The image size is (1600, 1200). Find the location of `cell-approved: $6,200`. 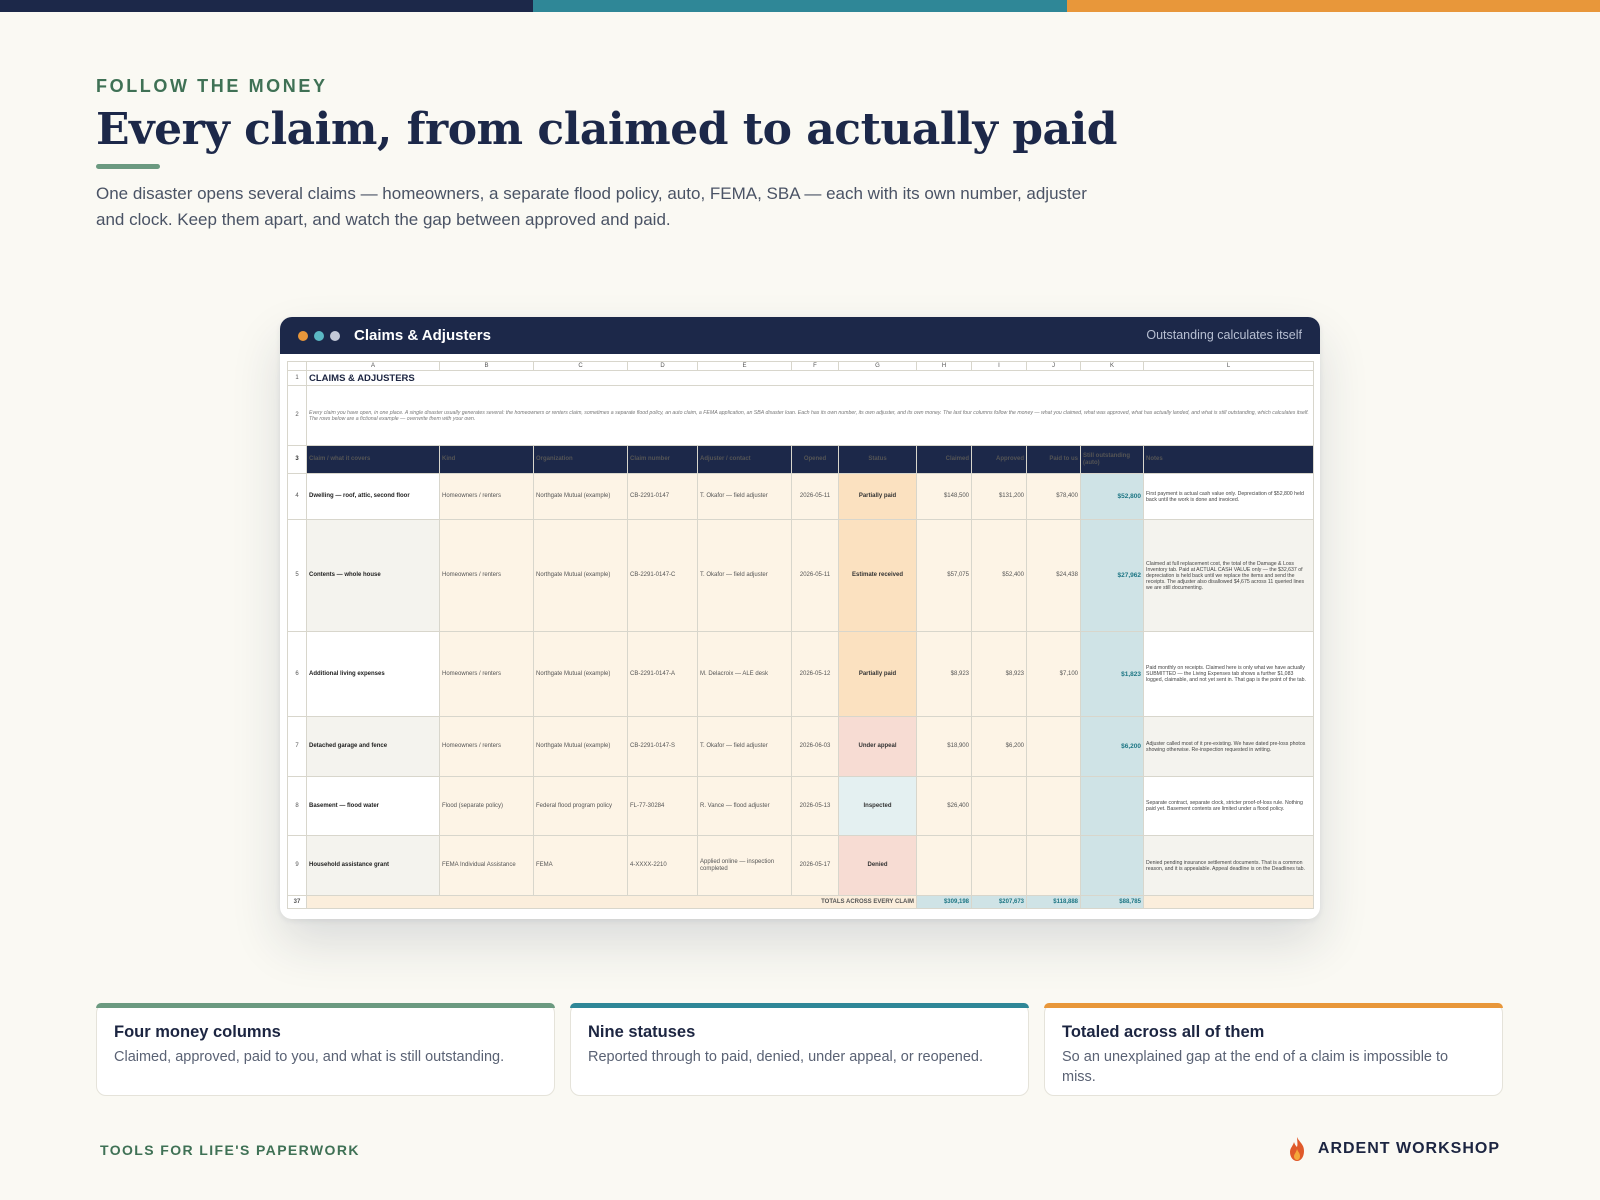

cell-approved: $6,200 is located at coordinates (999, 746).